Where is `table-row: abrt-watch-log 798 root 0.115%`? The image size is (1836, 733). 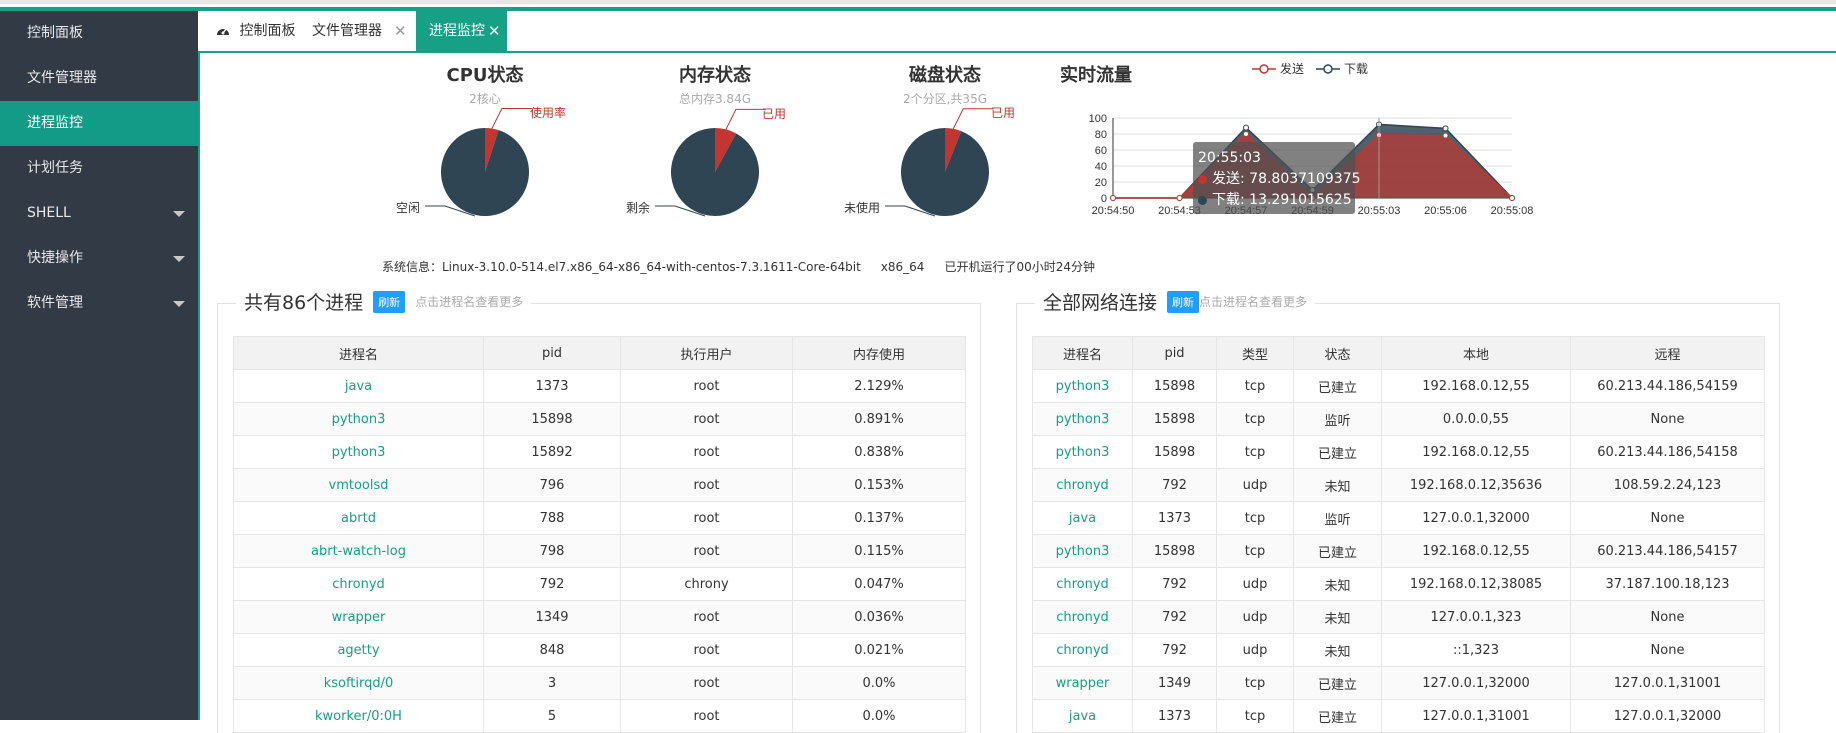 table-row: abrt-watch-log 798 root 0.115% is located at coordinates (599, 551).